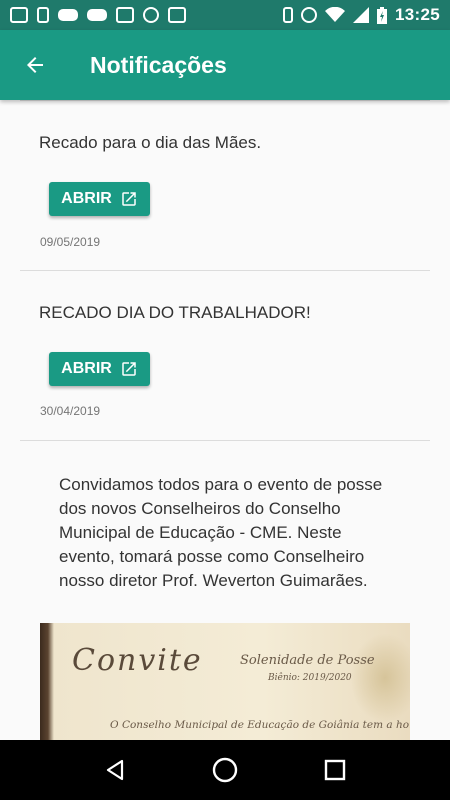  Describe the element at coordinates (150, 142) in the screenshot. I see `notification-text: Recado para o dia das Mães.` at that location.